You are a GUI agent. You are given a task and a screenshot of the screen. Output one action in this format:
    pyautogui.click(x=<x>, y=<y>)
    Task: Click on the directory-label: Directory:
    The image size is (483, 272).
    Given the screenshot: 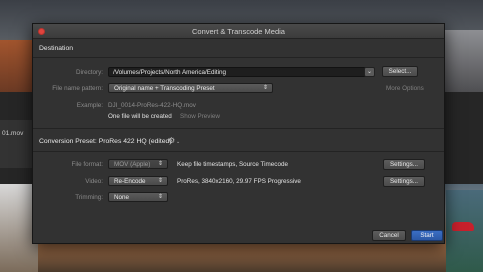 What is the action you would take?
    pyautogui.click(x=89, y=72)
    